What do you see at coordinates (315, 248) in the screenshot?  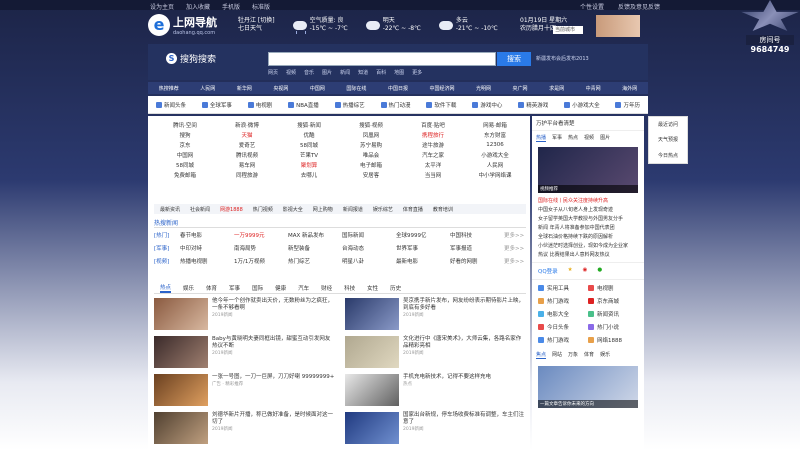 I see `hot-link: 新型装备` at bounding box center [315, 248].